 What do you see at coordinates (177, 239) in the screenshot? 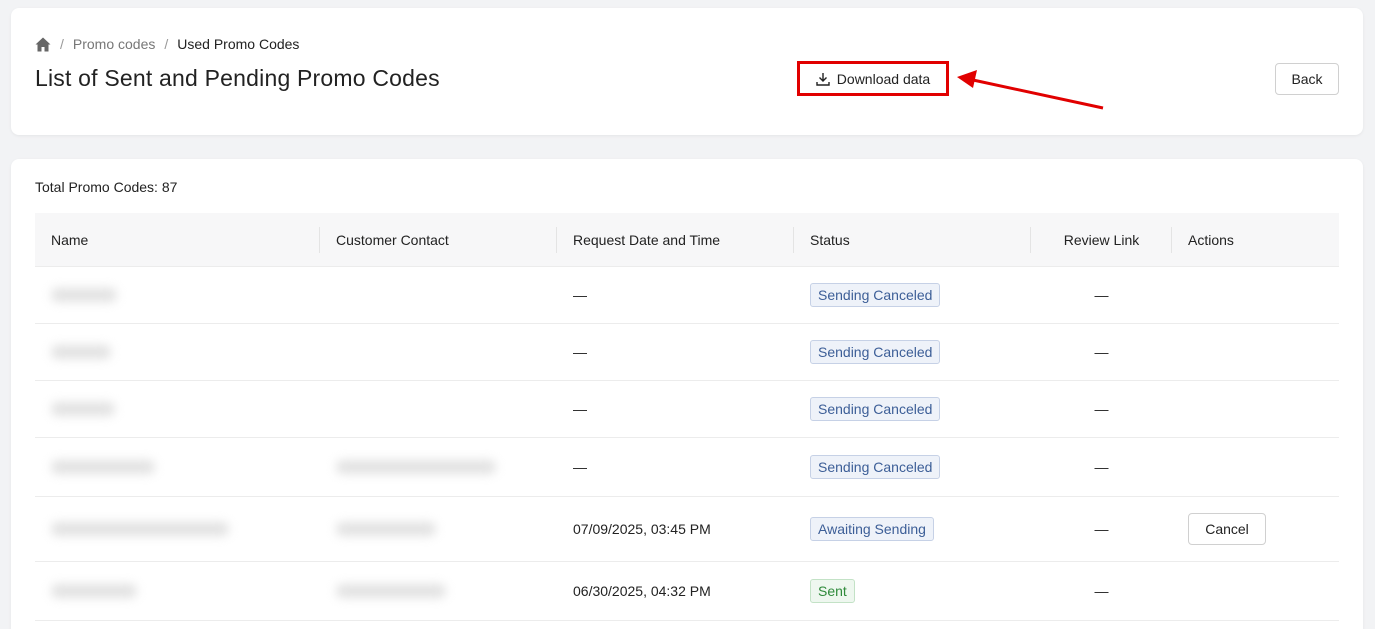
I see `column-header-name: Name` at bounding box center [177, 239].